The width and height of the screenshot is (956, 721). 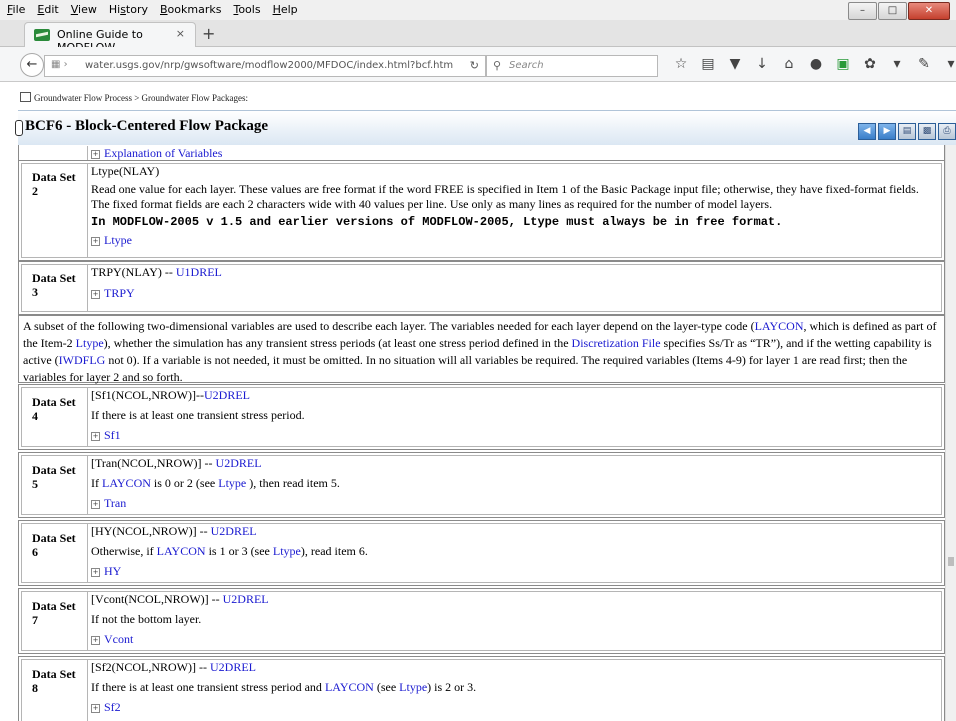 What do you see at coordinates (950, 433) in the screenshot?
I see `vertical-scrollbar` at bounding box center [950, 433].